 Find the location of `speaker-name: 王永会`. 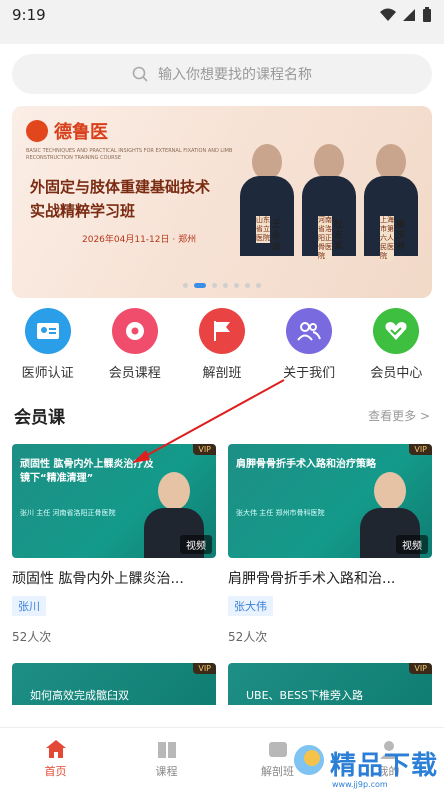

speaker-name: 王永会 is located at coordinates (277, 236).